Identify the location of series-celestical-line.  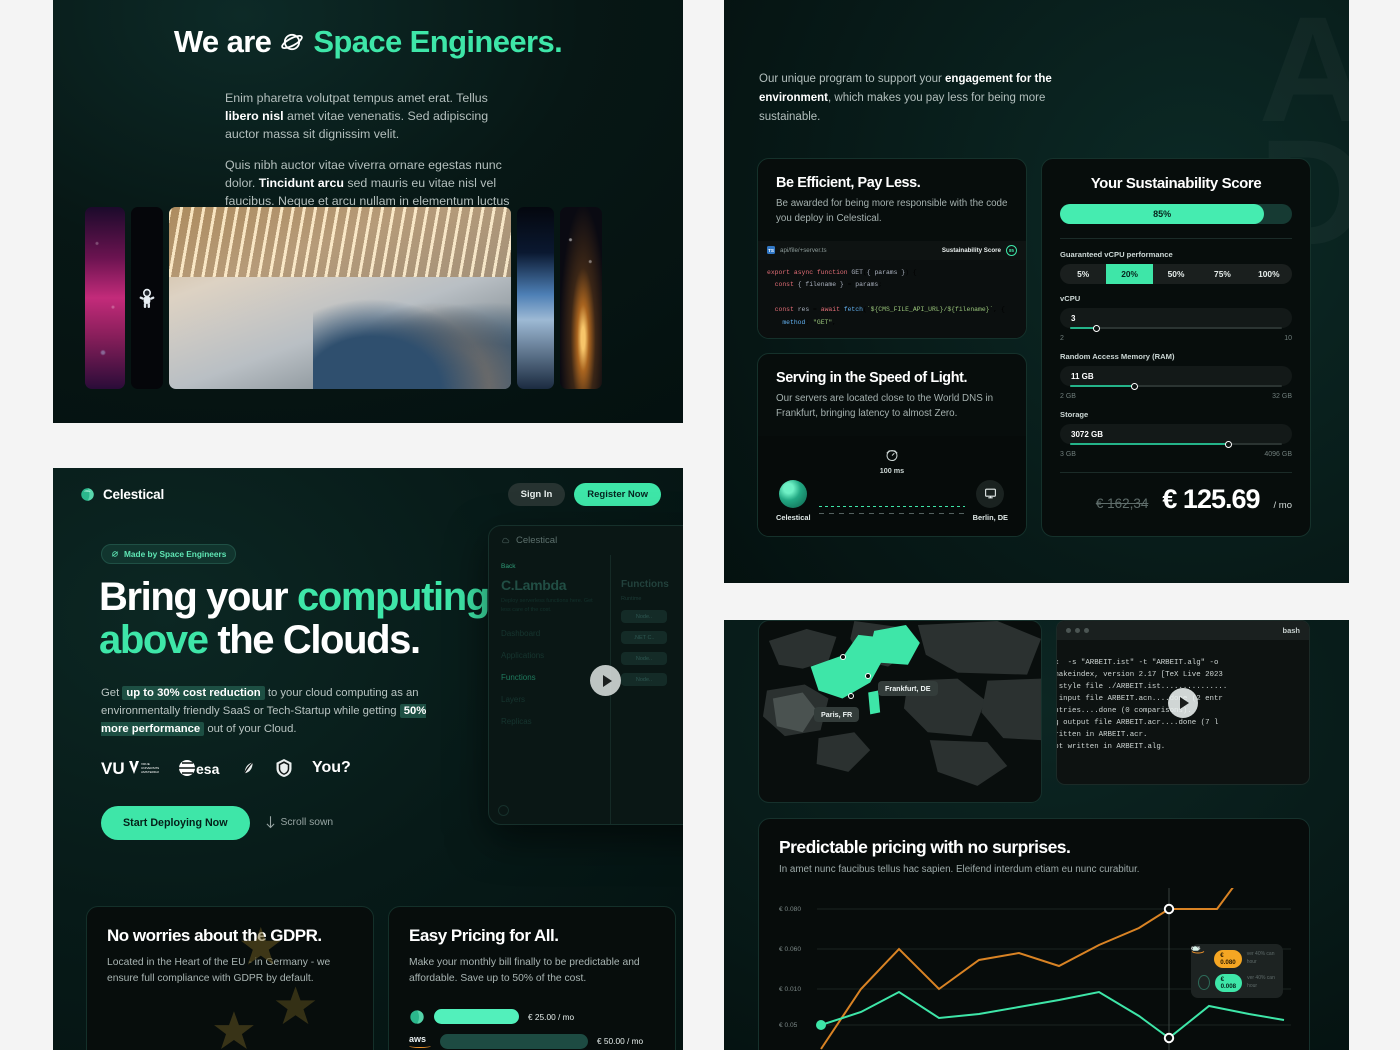
(1052, 1014).